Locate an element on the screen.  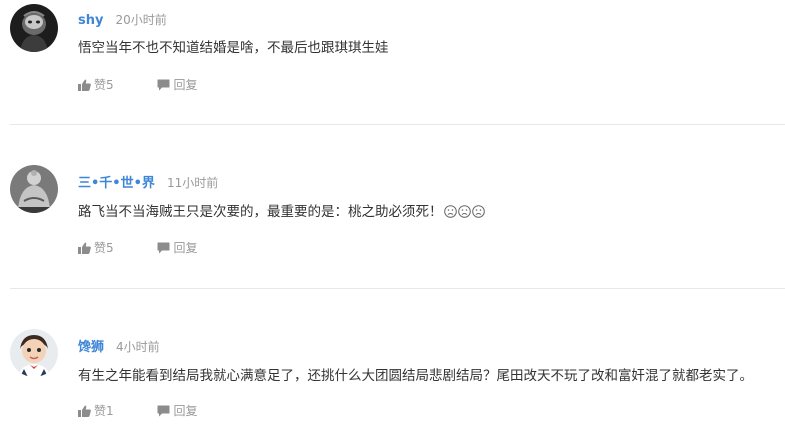
avatar-monkey-king-icon is located at coordinates (34, 28).